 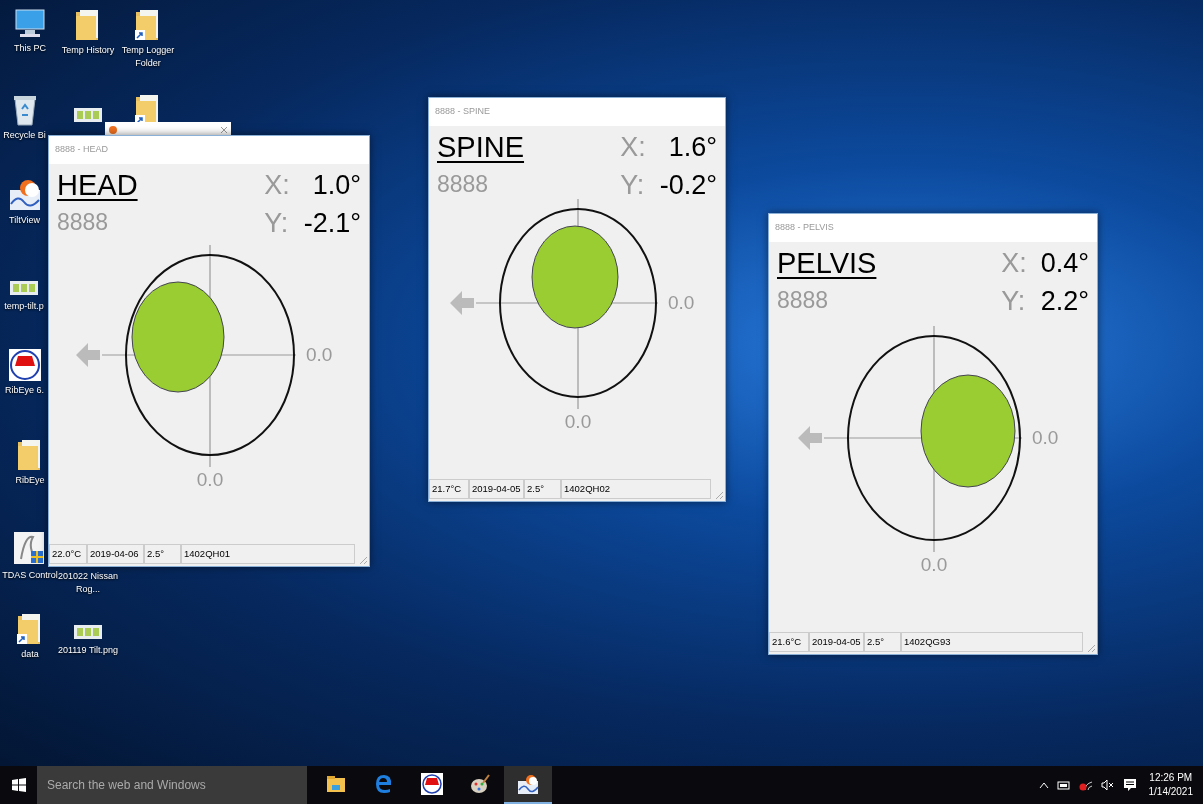 What do you see at coordinates (24, 135) in the screenshot?
I see `desktop-icon-label: Recycle Bi` at bounding box center [24, 135].